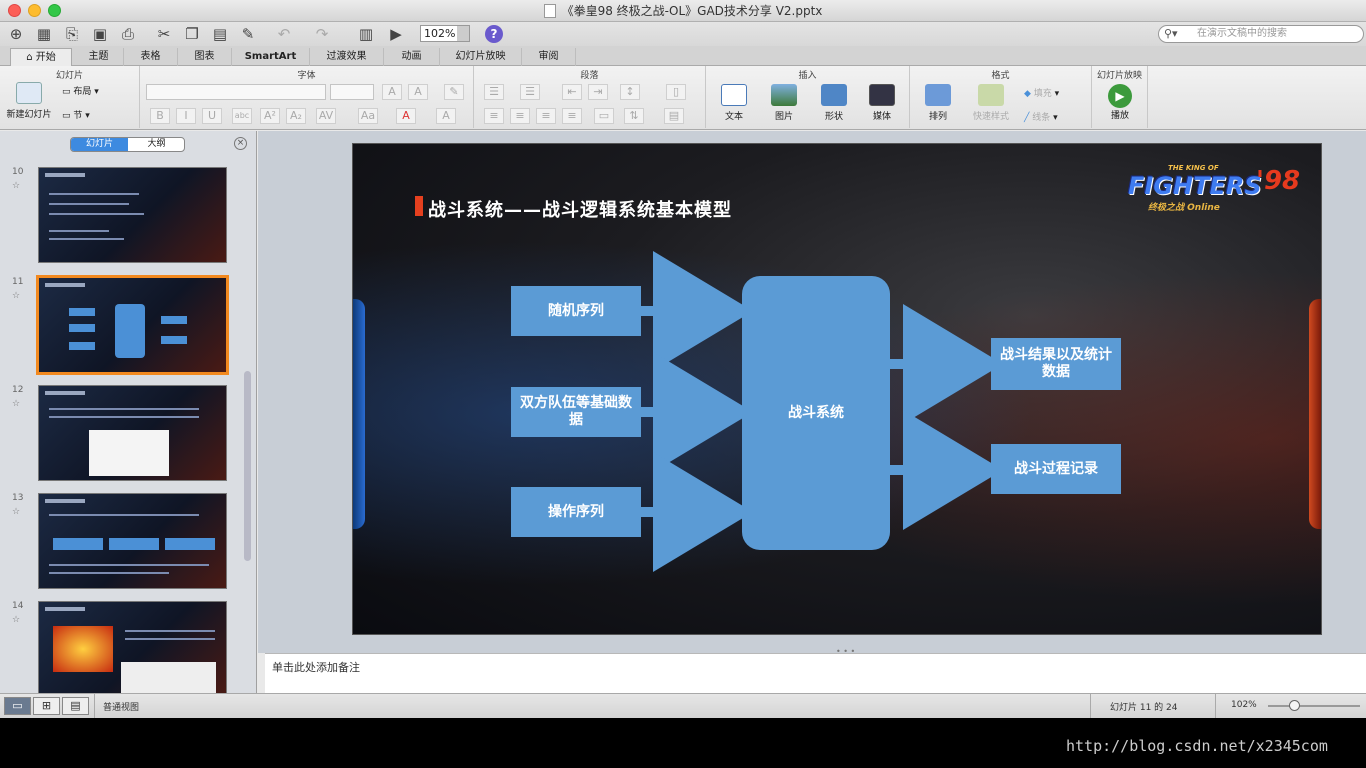  Describe the element at coordinates (366, 34) in the screenshot. I see `sidebar-toggle-icon: ▥` at that location.